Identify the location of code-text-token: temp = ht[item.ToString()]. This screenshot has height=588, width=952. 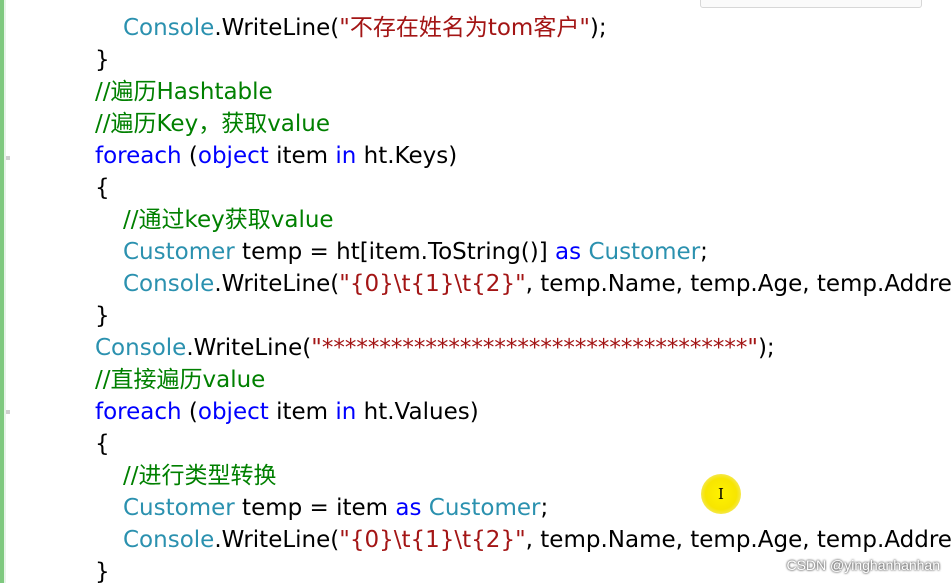
(395, 252).